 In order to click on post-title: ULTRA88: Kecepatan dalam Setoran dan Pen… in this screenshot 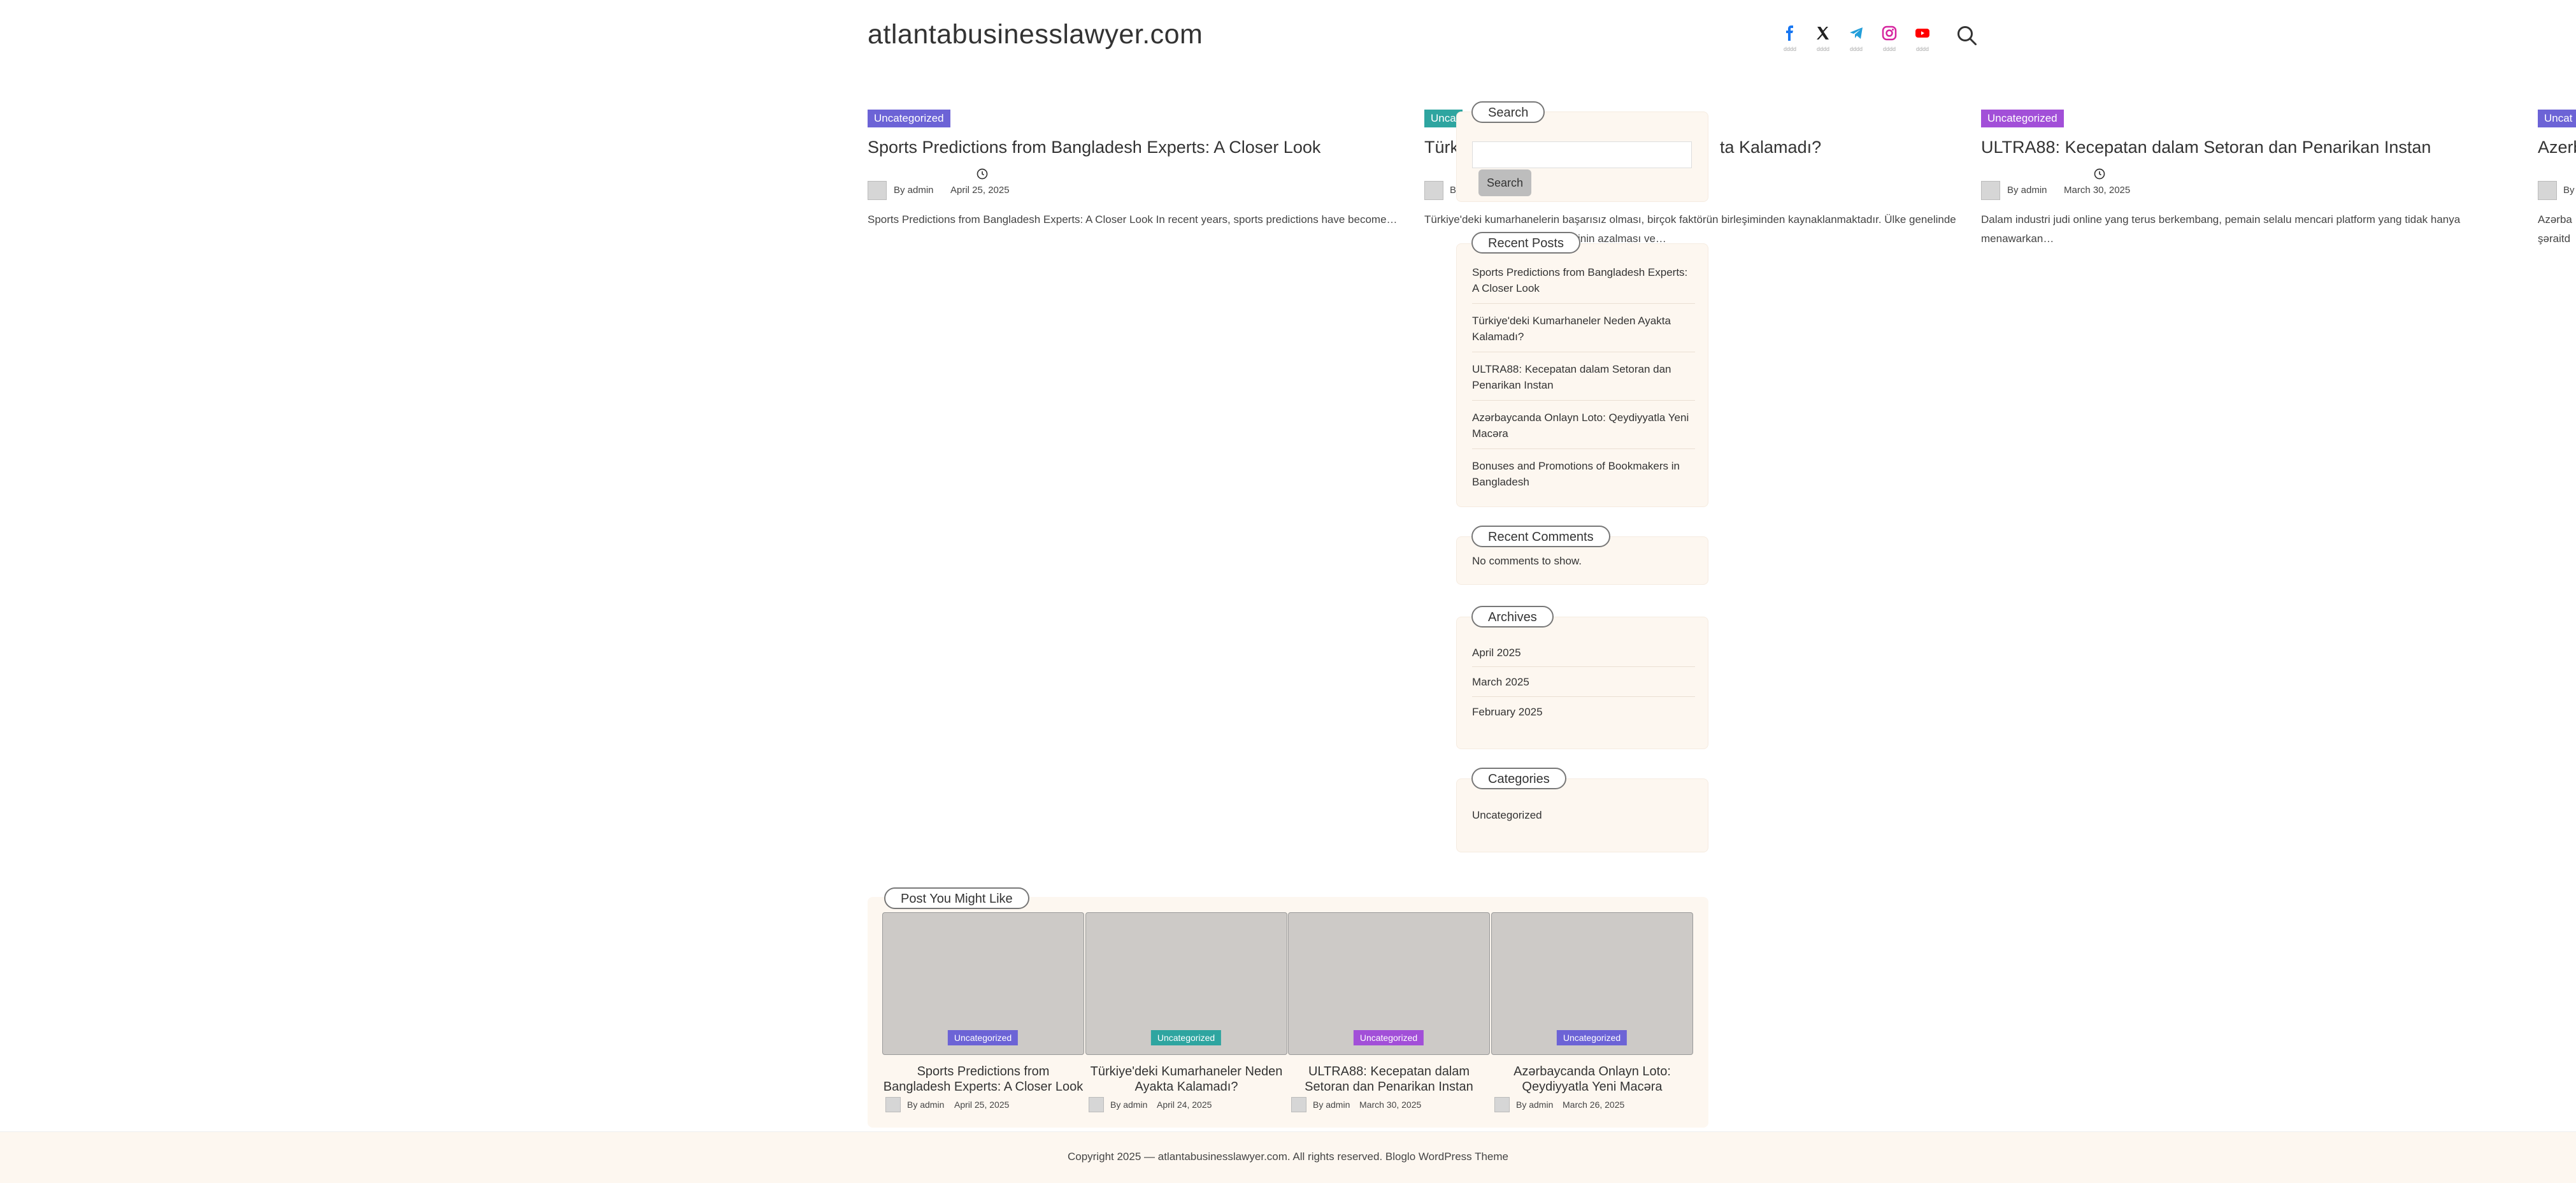, I will do `click(2206, 147)`.